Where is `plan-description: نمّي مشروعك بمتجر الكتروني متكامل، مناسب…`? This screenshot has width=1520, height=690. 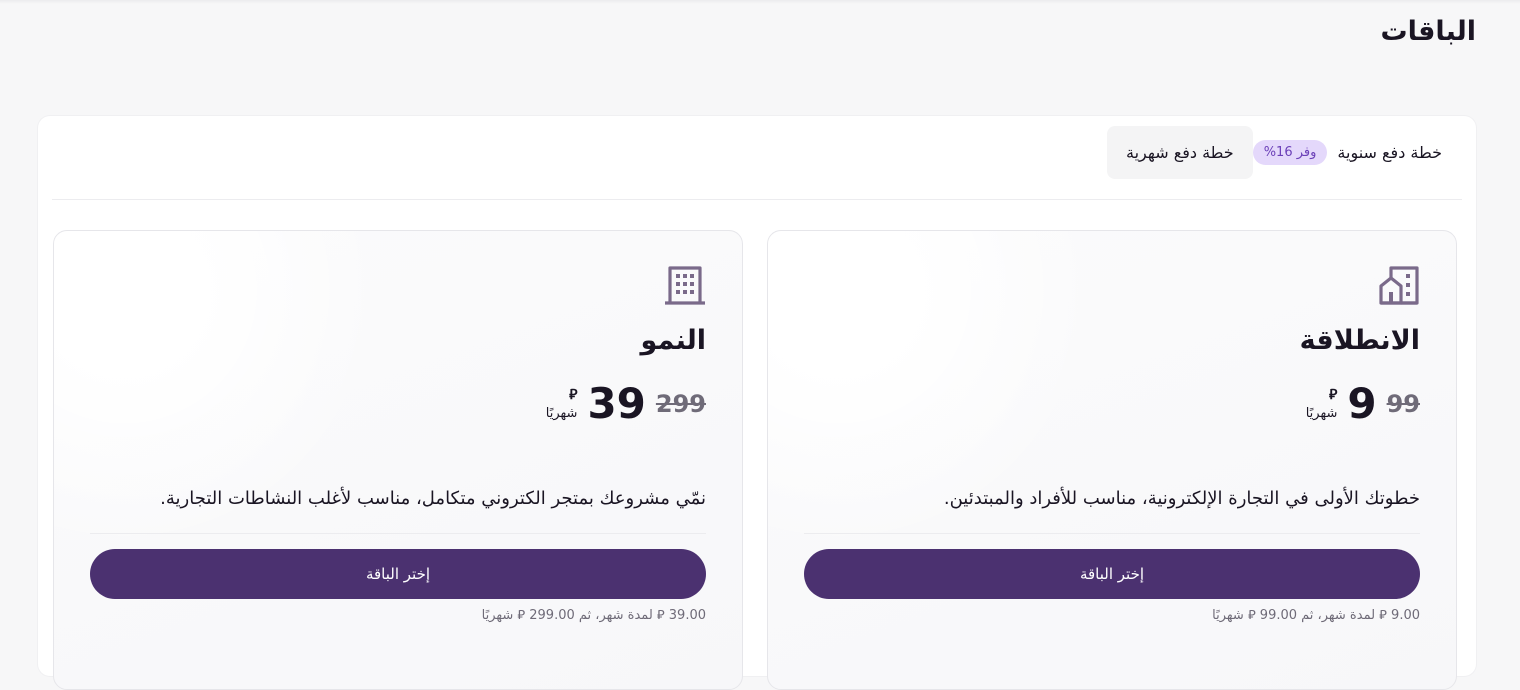 plan-description: نمّي مشروعك بمتجر الكتروني متكامل، مناسب… is located at coordinates (433, 498).